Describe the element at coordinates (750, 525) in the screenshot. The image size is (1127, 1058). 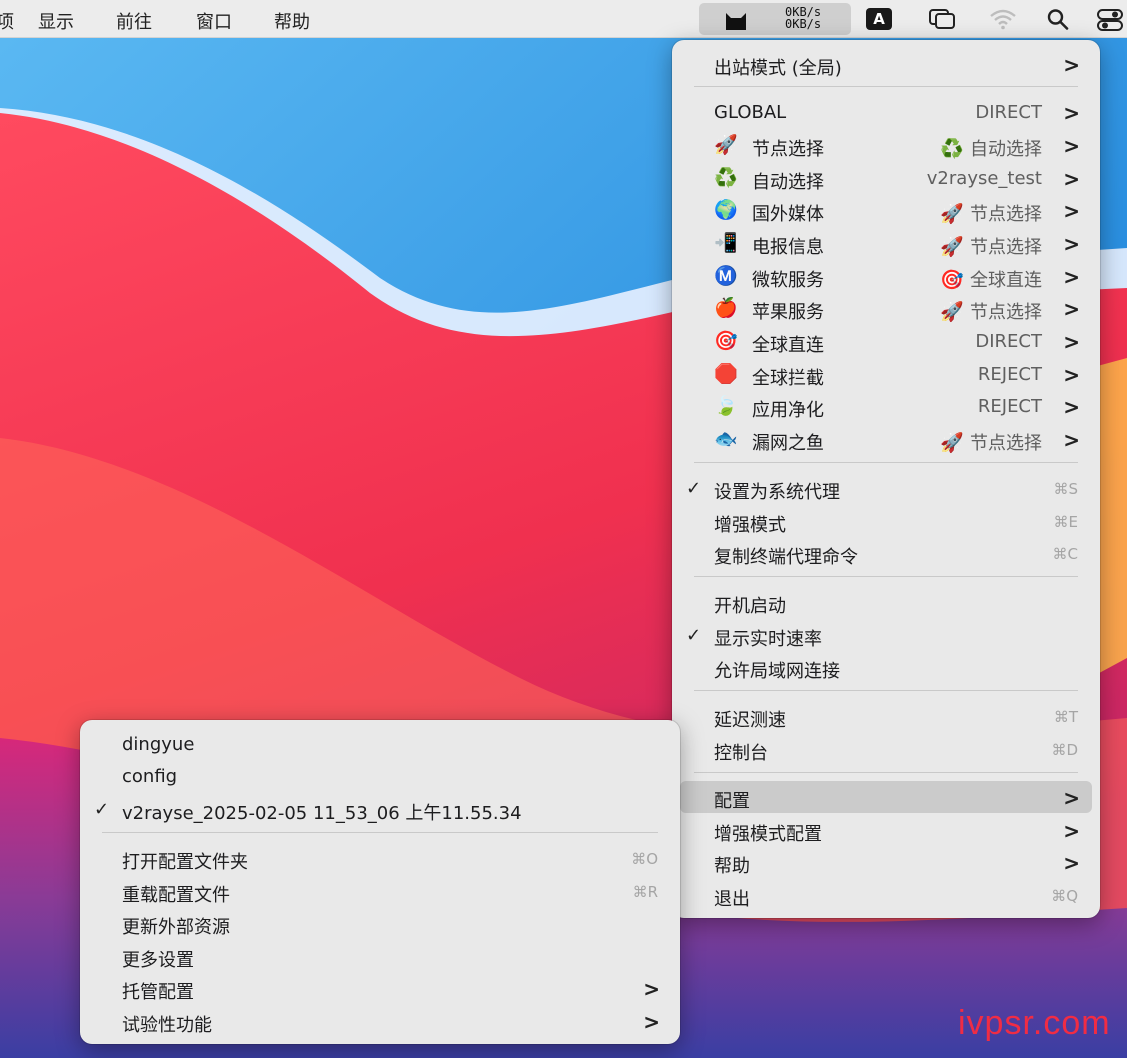
I see `enhanced-mode-label: 增强模式` at that location.